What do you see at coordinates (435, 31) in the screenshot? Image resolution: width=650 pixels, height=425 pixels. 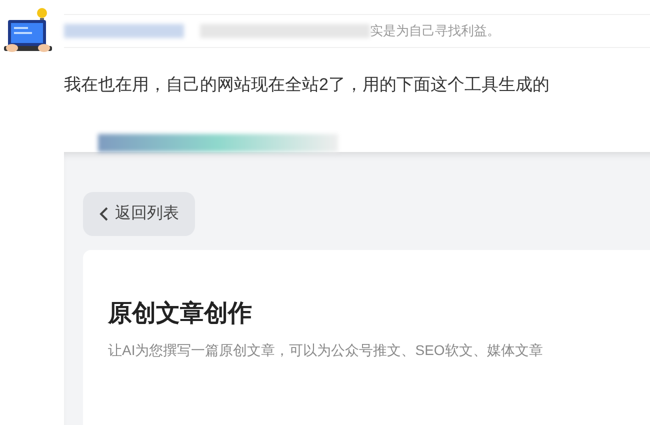 I see `quote-text: 实是为自己寻找利益。` at bounding box center [435, 31].